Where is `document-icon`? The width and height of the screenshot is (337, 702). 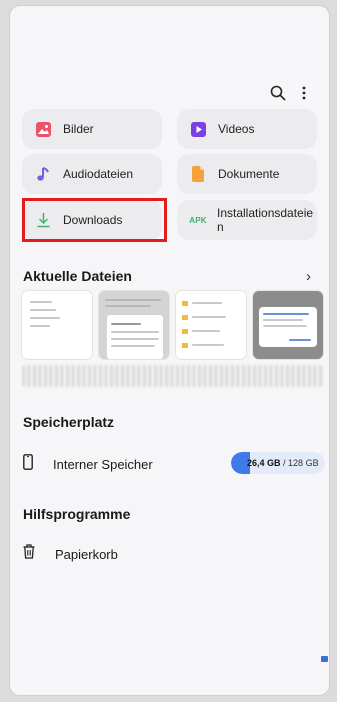
document-icon is located at coordinates (198, 174).